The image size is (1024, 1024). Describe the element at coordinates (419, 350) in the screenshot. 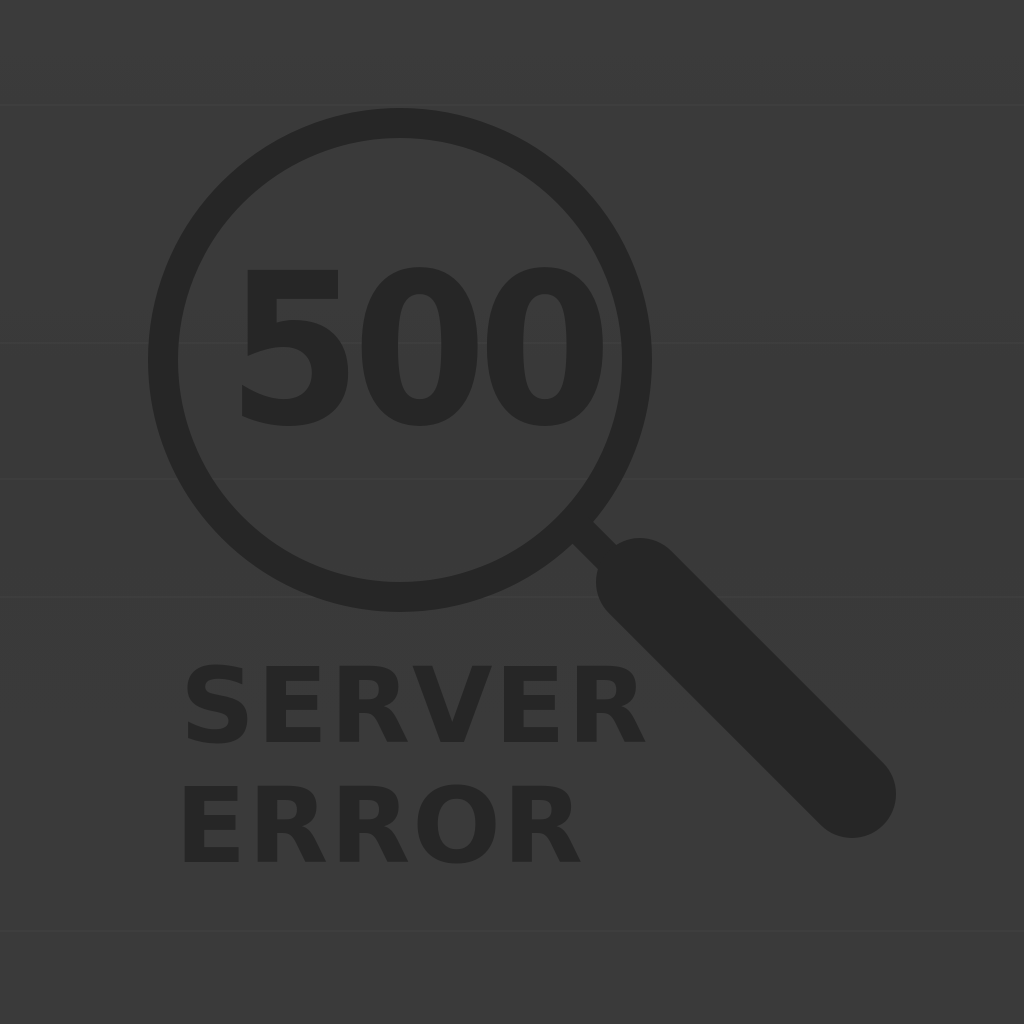

I see `error-code: 500` at that location.